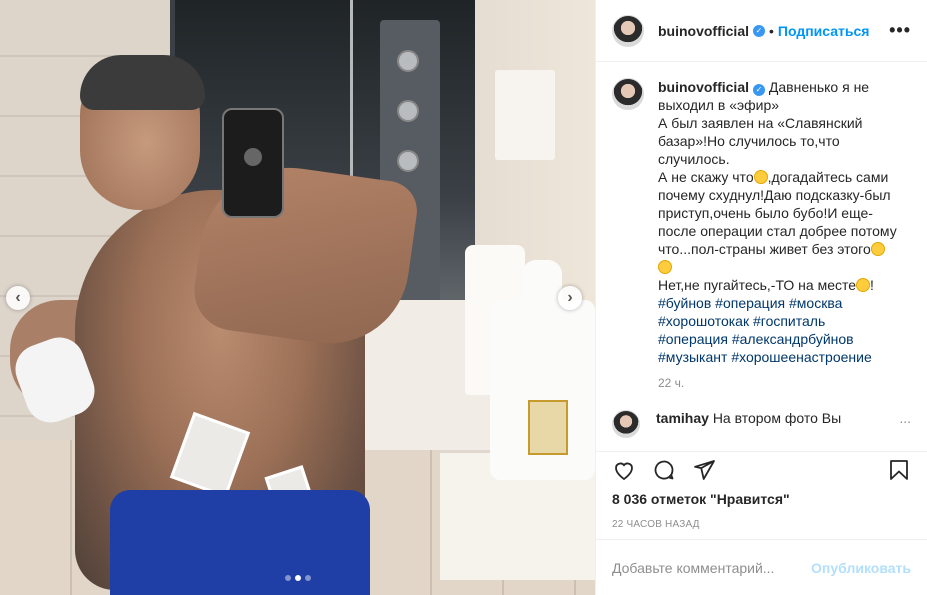 The image size is (927, 595). I want to click on caption-line: А не скажу что ,догадайтесь сами, so click(773, 177).